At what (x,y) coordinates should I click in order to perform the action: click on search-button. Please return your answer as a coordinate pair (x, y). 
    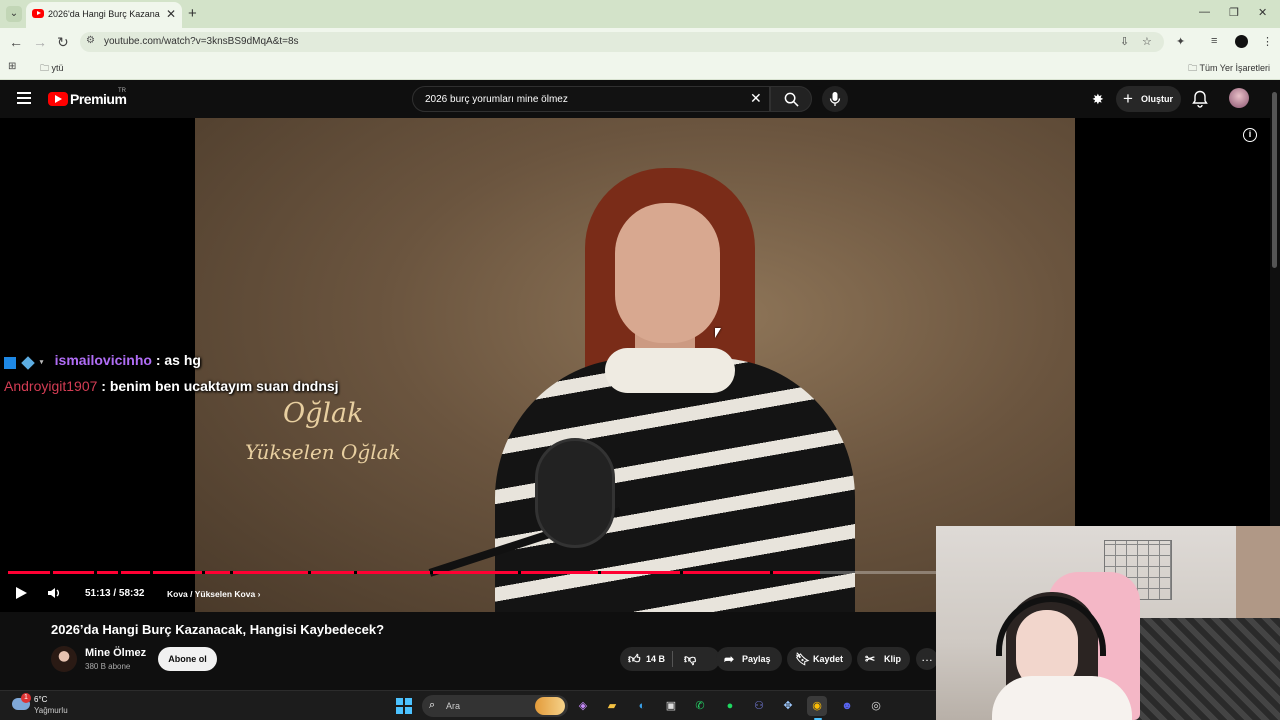
    Looking at the image, I should click on (791, 99).